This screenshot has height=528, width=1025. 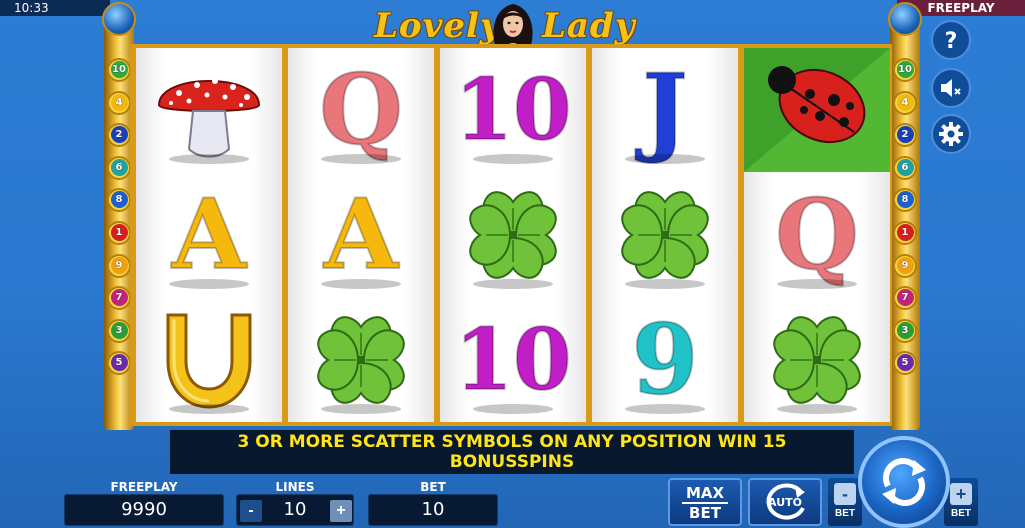 I want to click on sound-muted-icon, so click(x=951, y=88).